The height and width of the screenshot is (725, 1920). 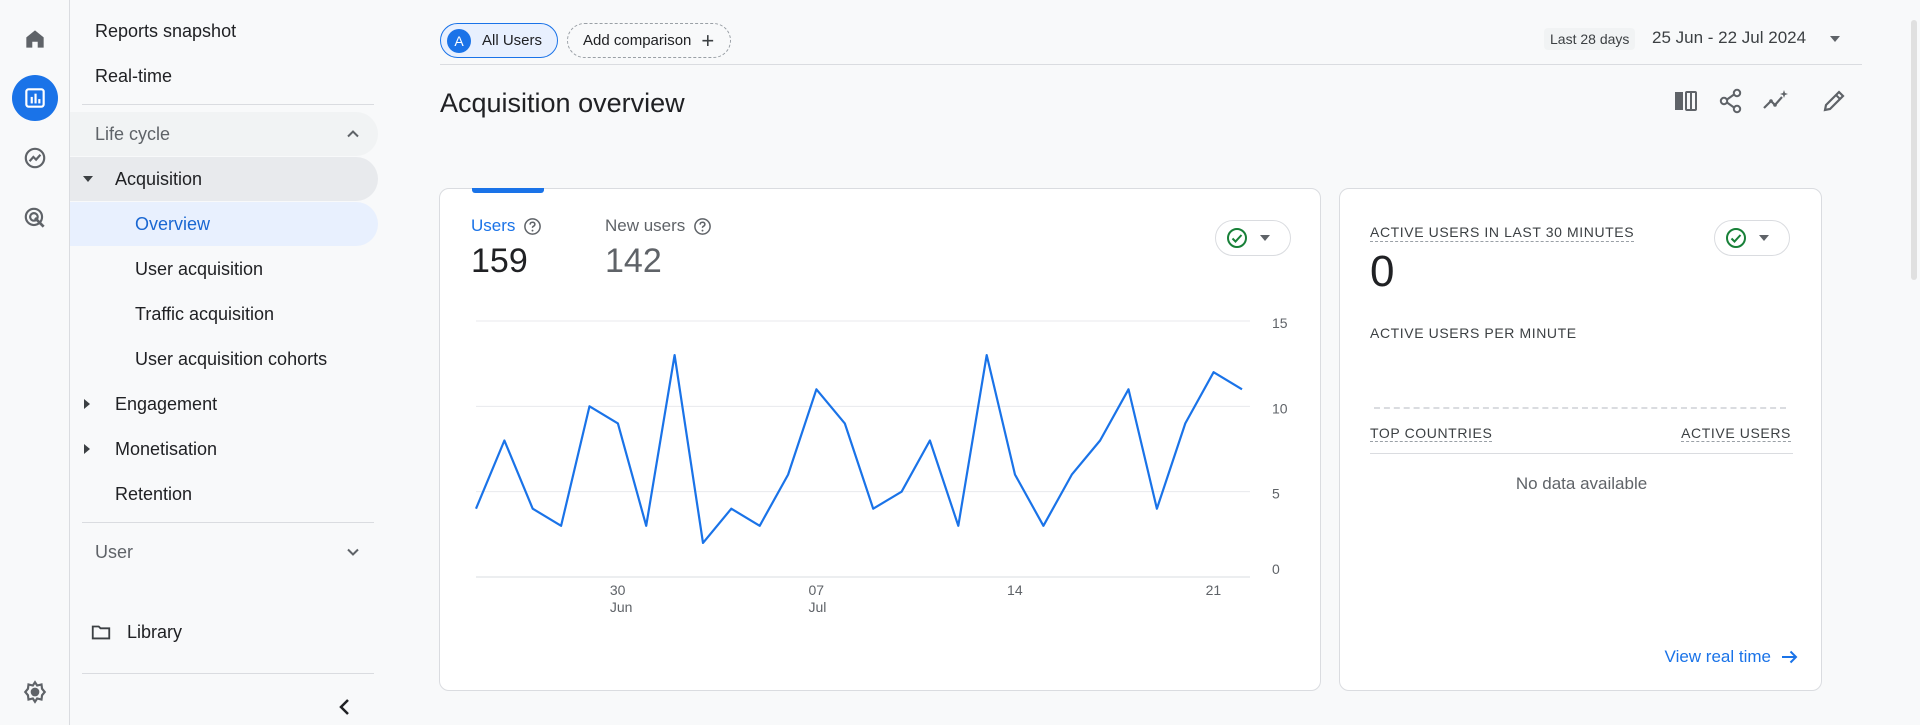 I want to click on folder-icon, so click(x=101, y=632).